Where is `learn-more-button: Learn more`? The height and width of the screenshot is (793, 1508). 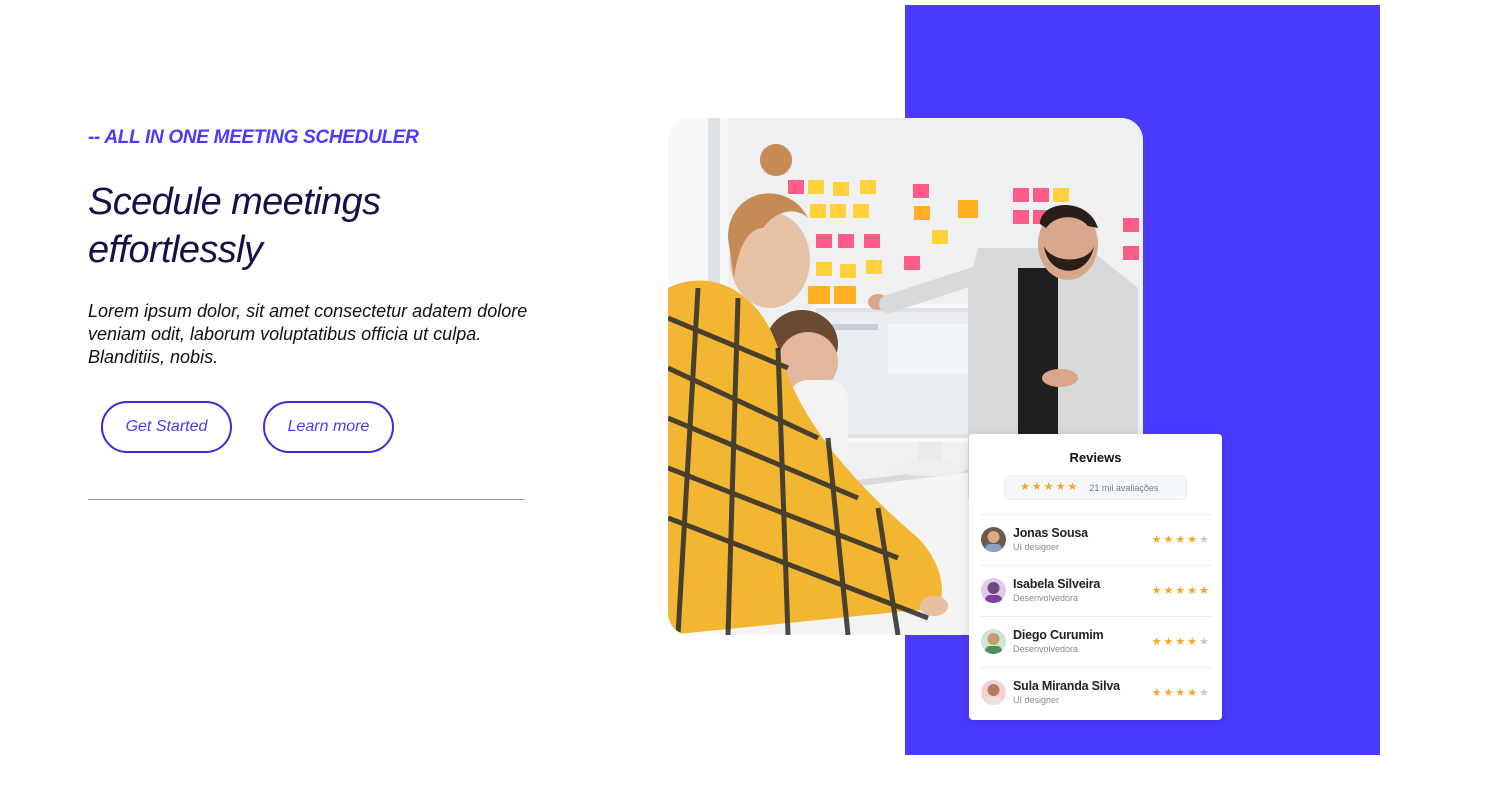 learn-more-button: Learn more is located at coordinates (328, 427).